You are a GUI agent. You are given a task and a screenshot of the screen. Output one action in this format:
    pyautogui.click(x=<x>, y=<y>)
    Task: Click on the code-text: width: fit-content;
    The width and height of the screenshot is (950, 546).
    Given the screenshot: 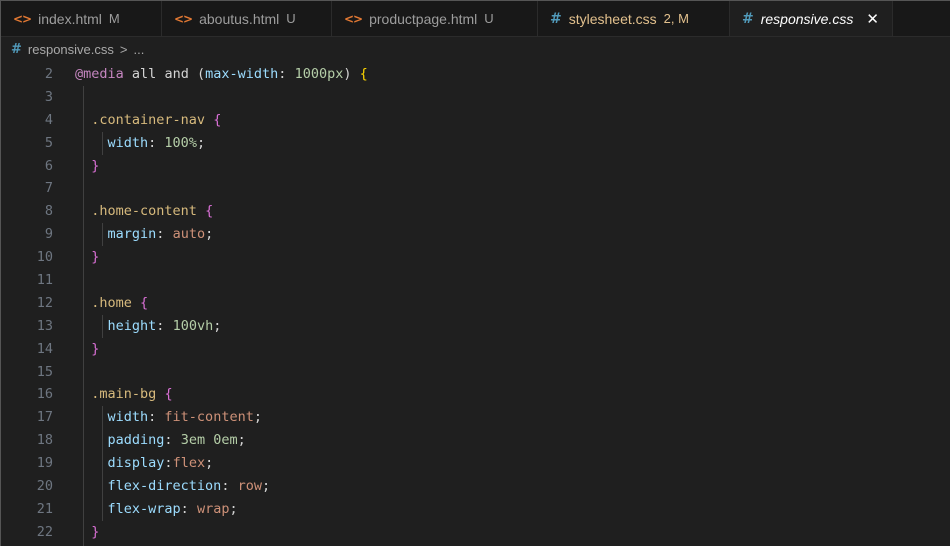 What is the action you would take?
    pyautogui.click(x=184, y=417)
    